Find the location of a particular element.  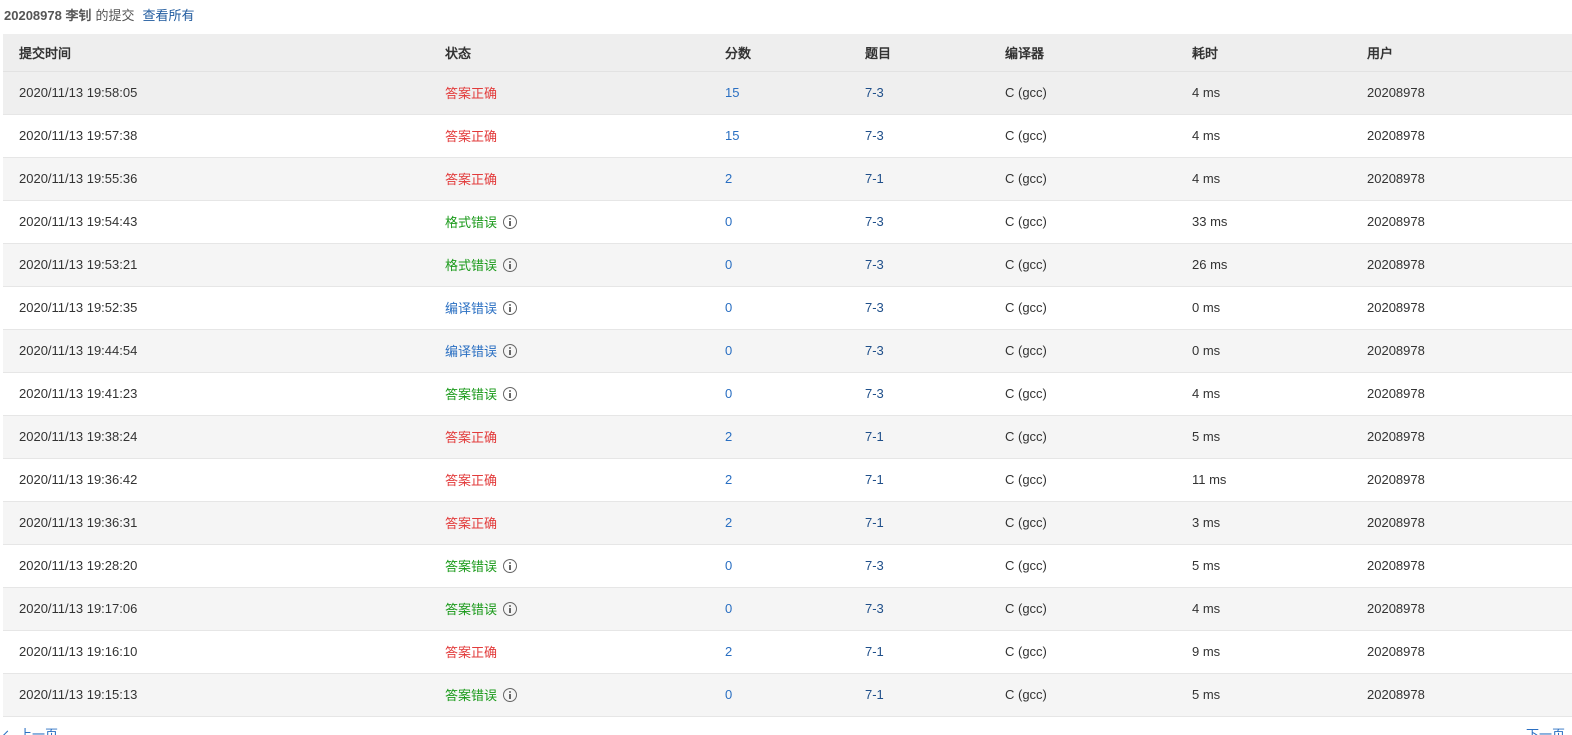

prev-page-link: 上一页 is located at coordinates (30, 729).